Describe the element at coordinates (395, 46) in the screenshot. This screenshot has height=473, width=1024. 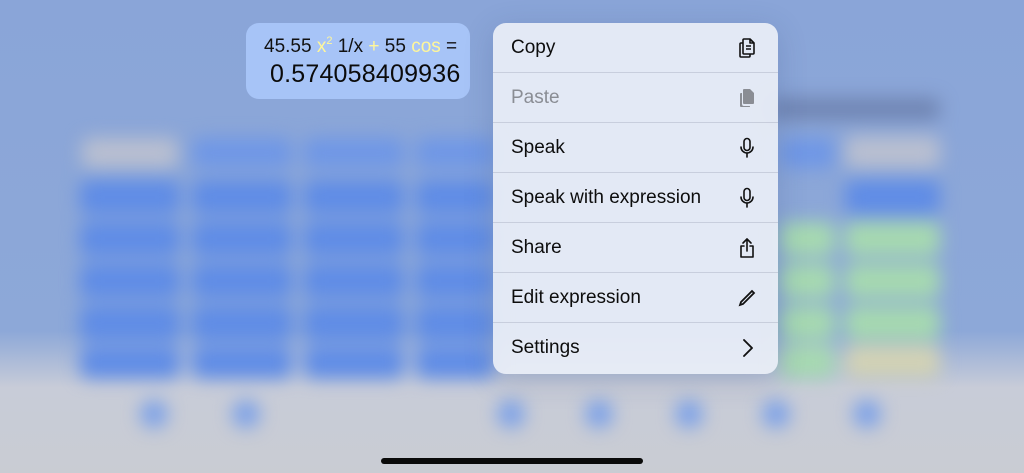
I see `expression-number: 55` at that location.